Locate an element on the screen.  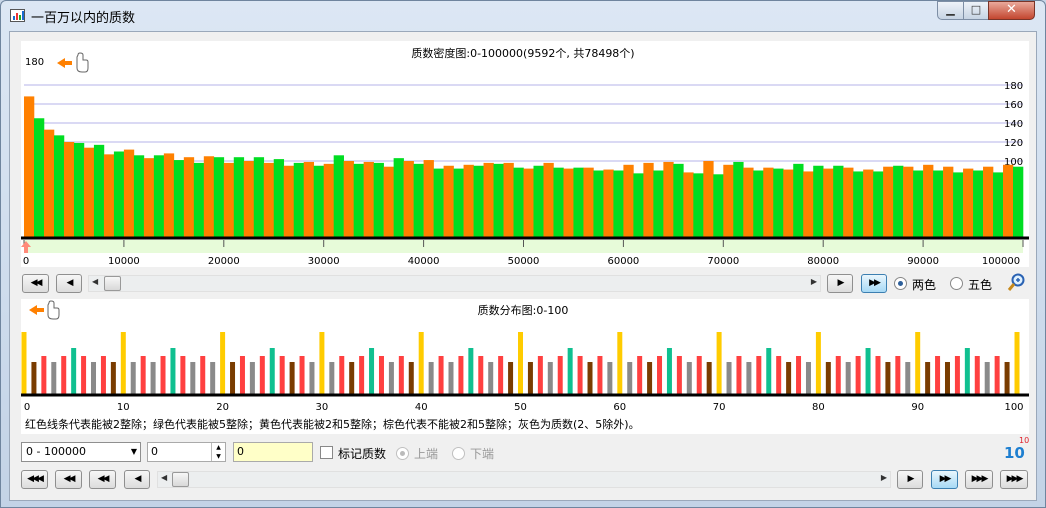
minimize-button: ▁ is located at coordinates (950, 10).